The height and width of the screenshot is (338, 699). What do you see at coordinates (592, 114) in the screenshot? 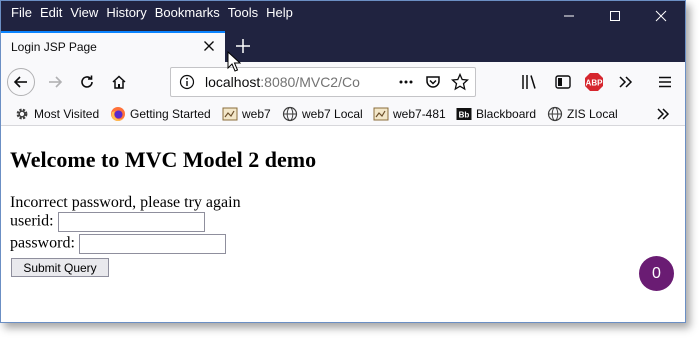
I see `bookmark-label: ZIS Local` at bounding box center [592, 114].